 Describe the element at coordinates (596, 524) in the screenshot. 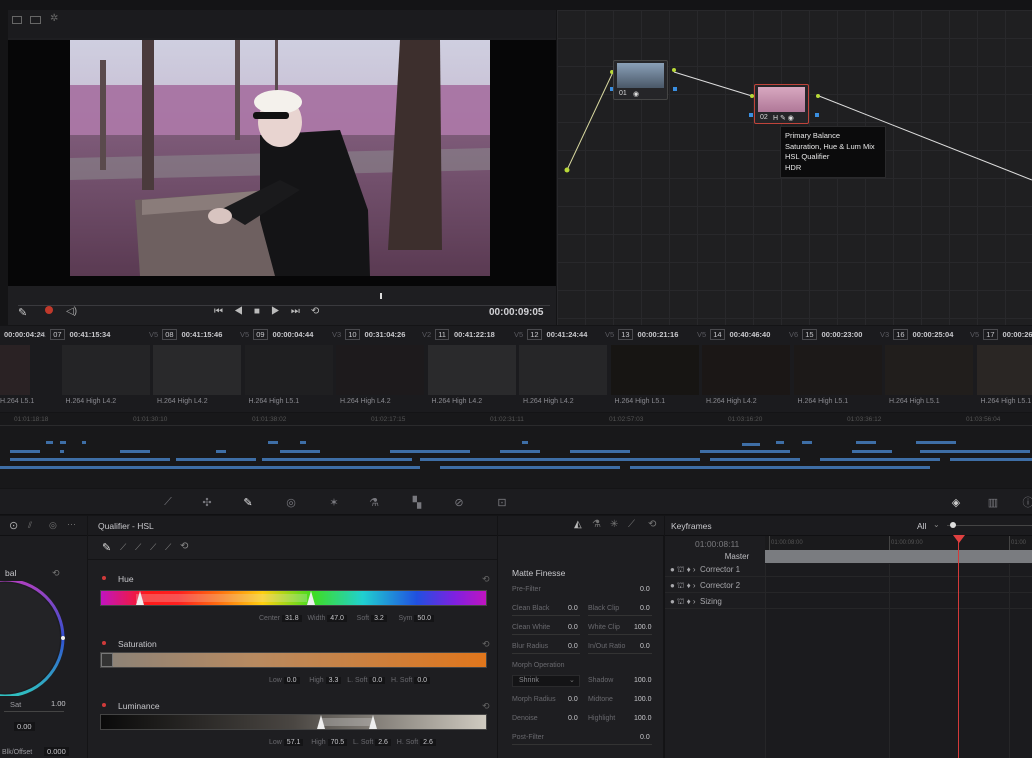

I see `invert-icon: ⚗` at that location.